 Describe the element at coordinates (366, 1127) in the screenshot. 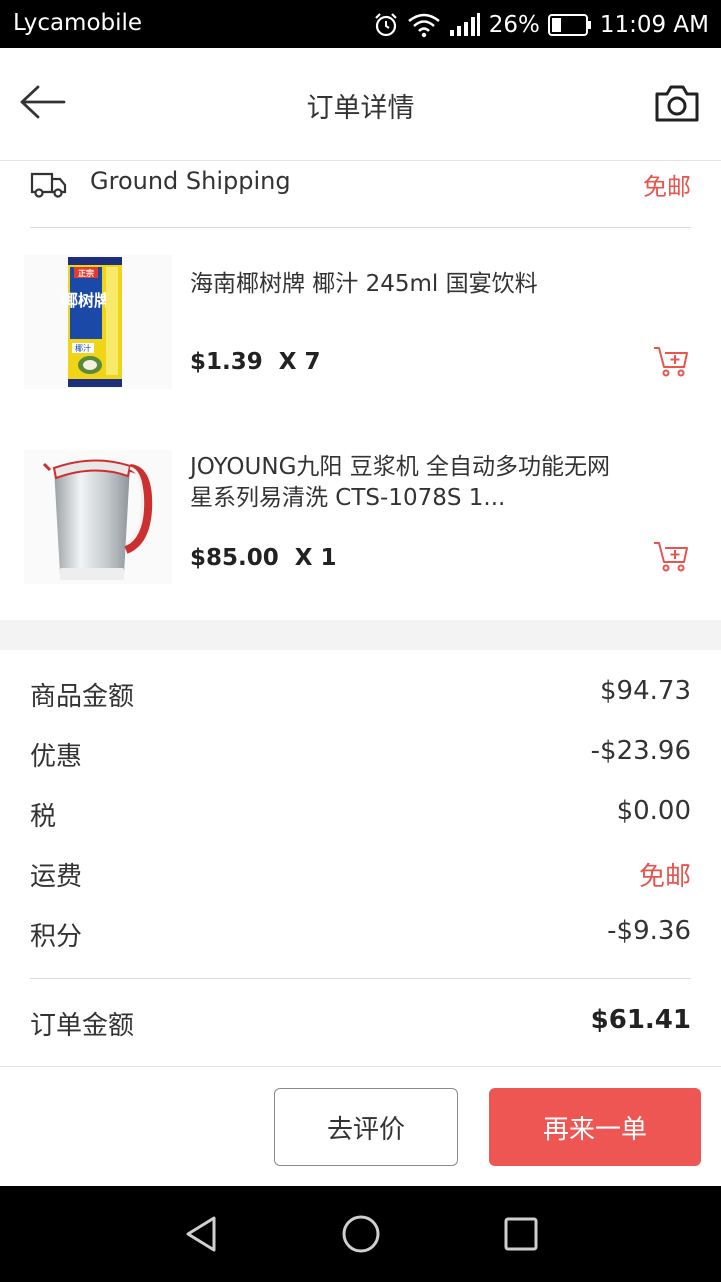

I see `review-button: 去评价` at that location.